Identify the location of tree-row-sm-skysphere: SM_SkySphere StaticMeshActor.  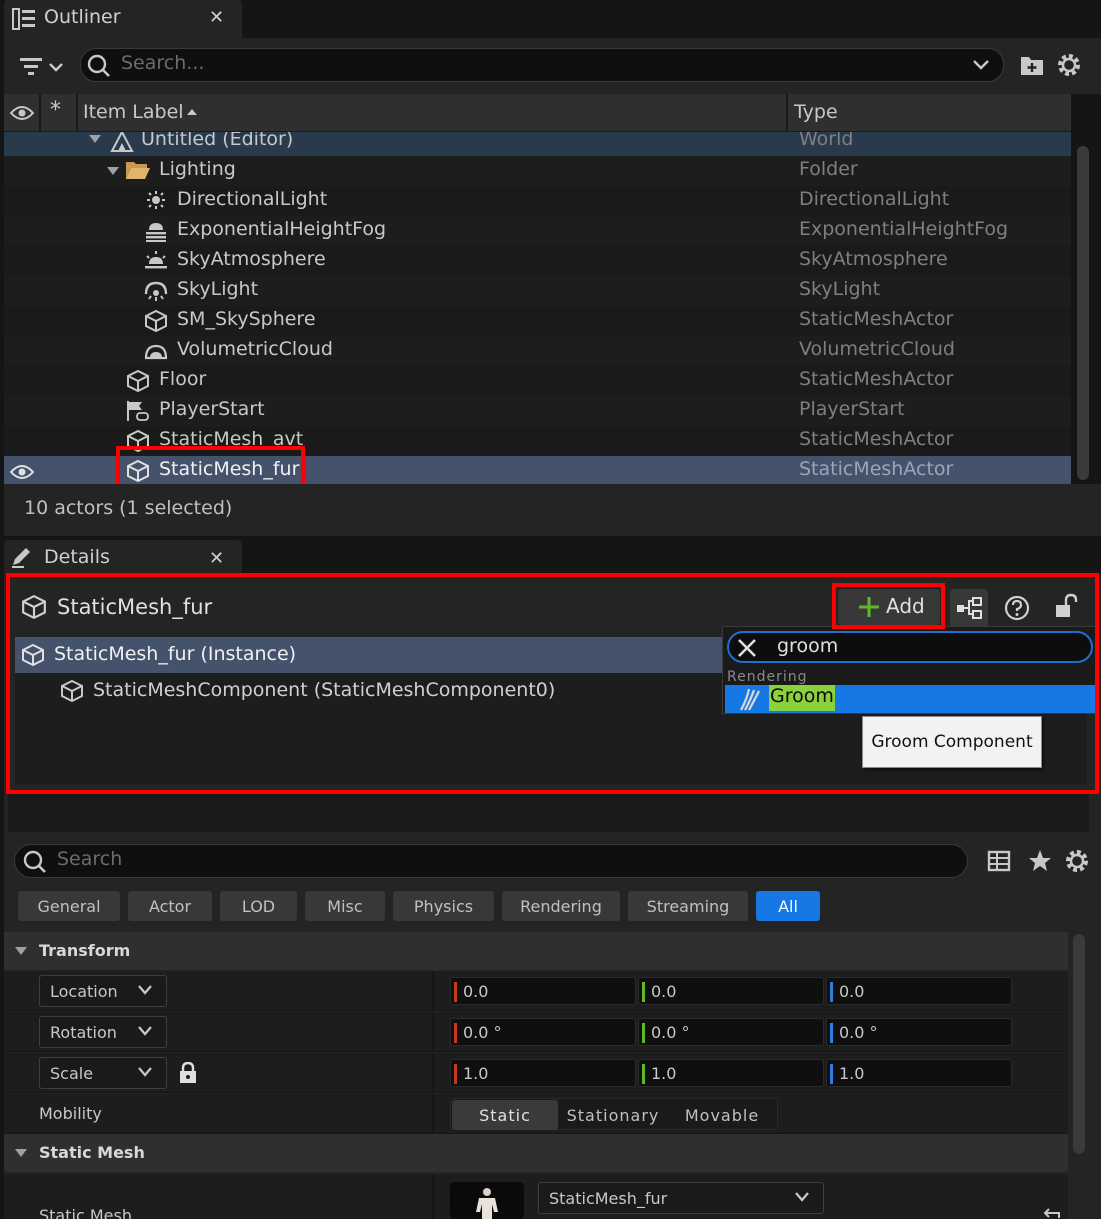
(537, 321).